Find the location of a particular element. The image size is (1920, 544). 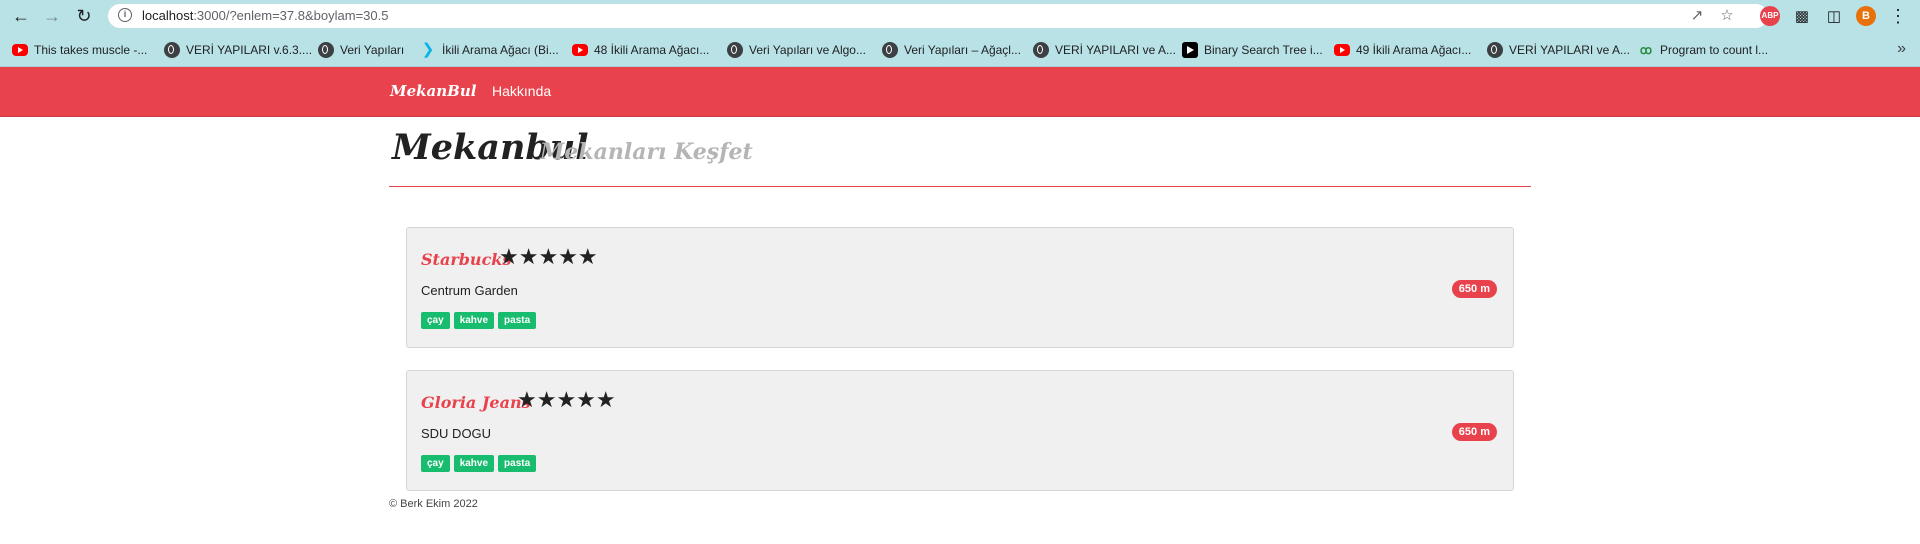

place-address: SDU DOGU is located at coordinates (456, 433).